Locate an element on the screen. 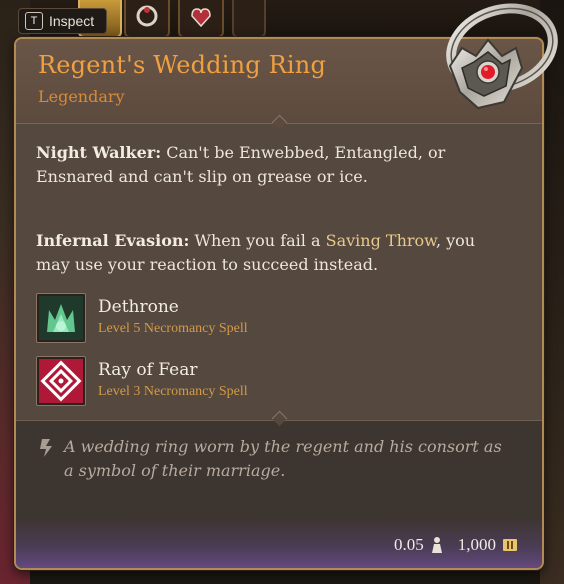 This screenshot has height=584, width=564. saving-throw-link: Saving Throw is located at coordinates (381, 240).